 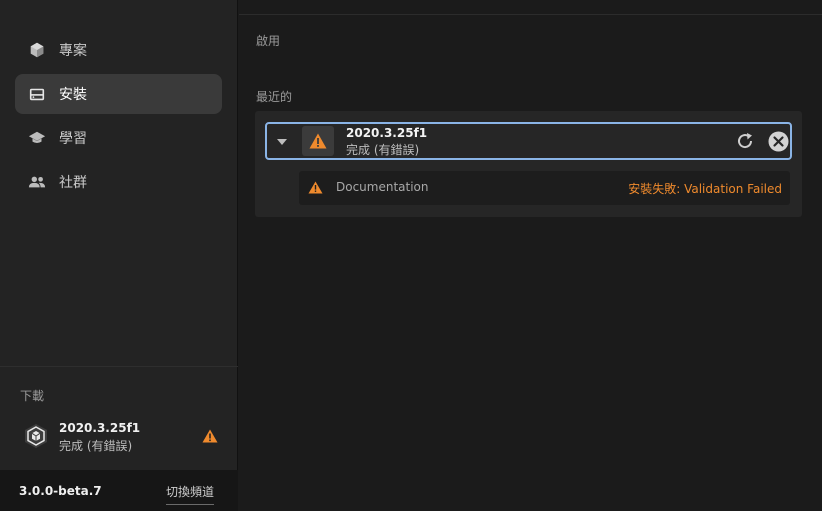 I want to click on install-status-tile, so click(x=318, y=141).